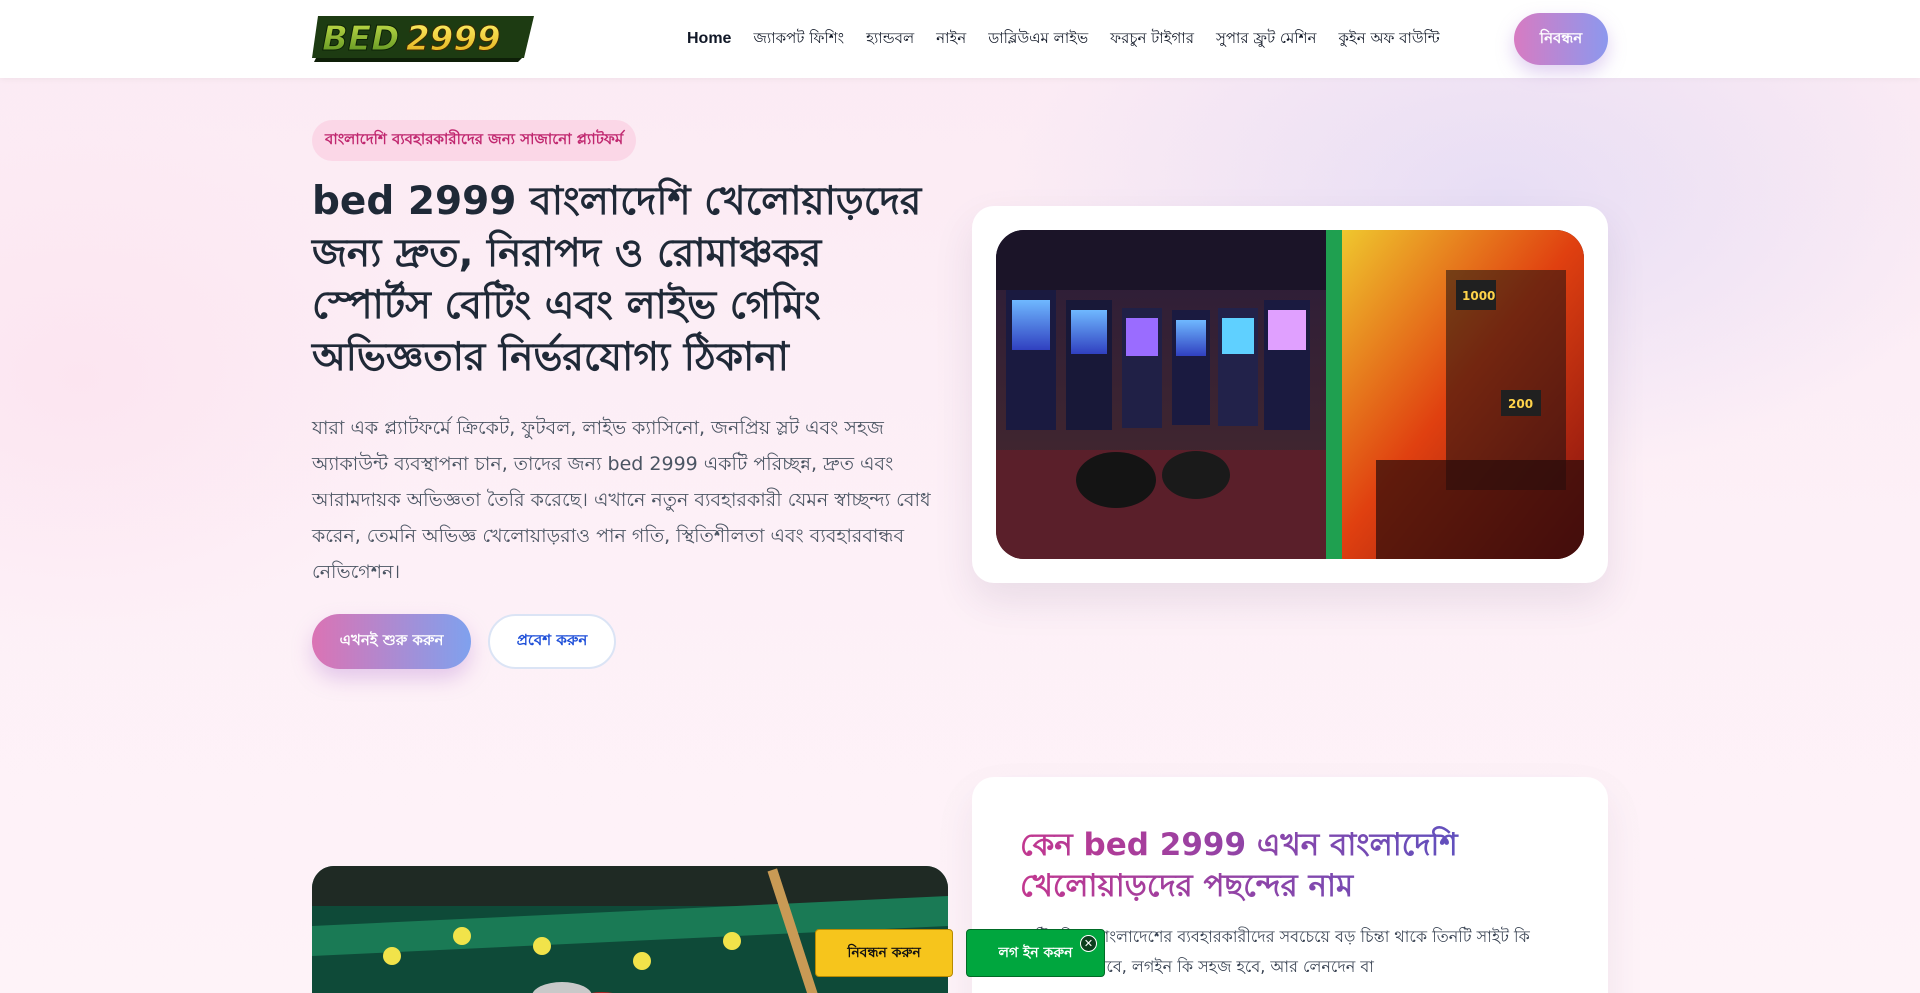 The width and height of the screenshot is (1920, 993). What do you see at coordinates (1152, 39) in the screenshot?
I see `nav-item-fortune-tiger: ফরচুন টাইগার` at bounding box center [1152, 39].